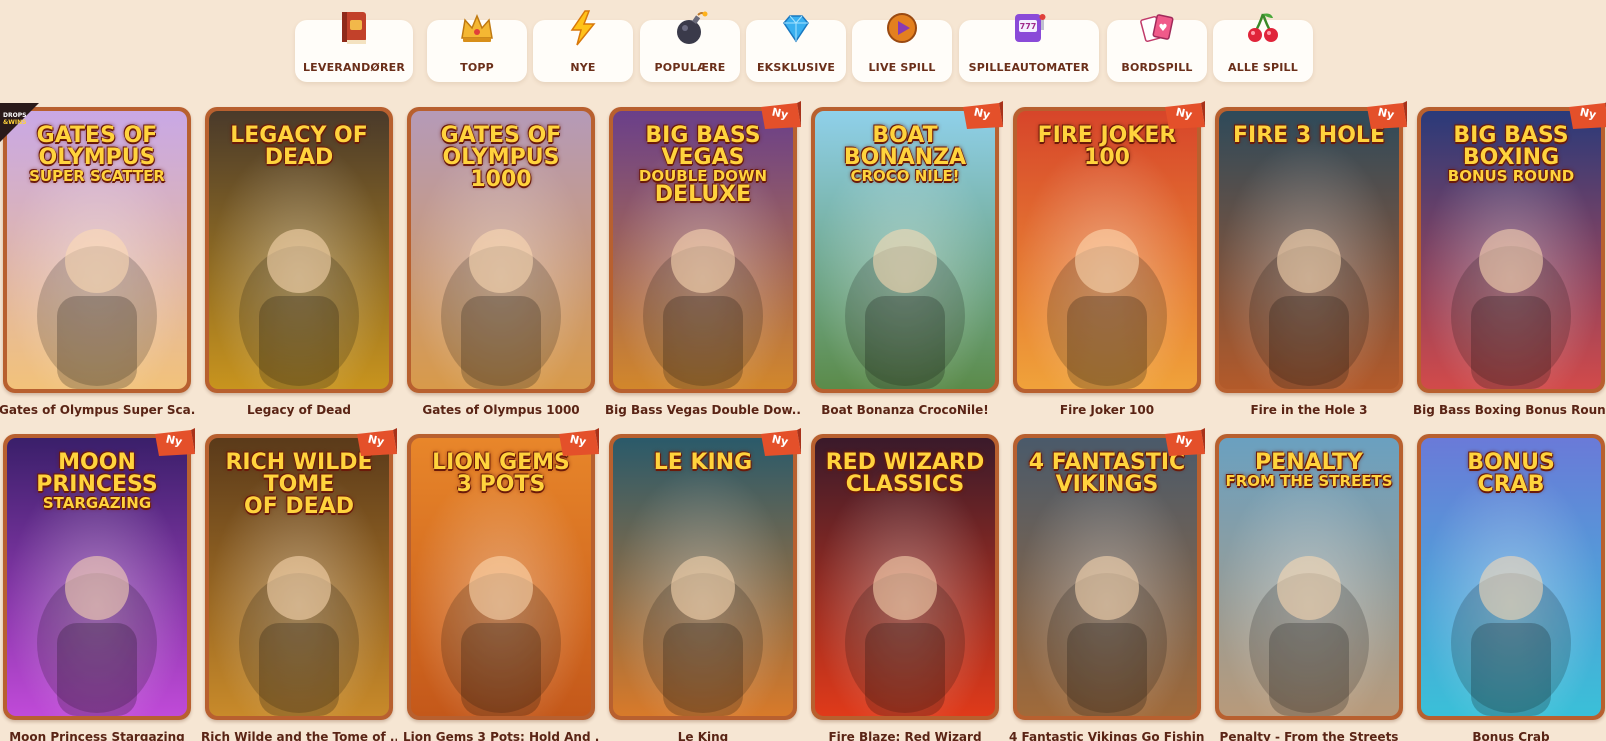 This screenshot has width=1606, height=741. I want to click on game-thumbnail: Lion Gems 3 Pots, so click(501, 577).